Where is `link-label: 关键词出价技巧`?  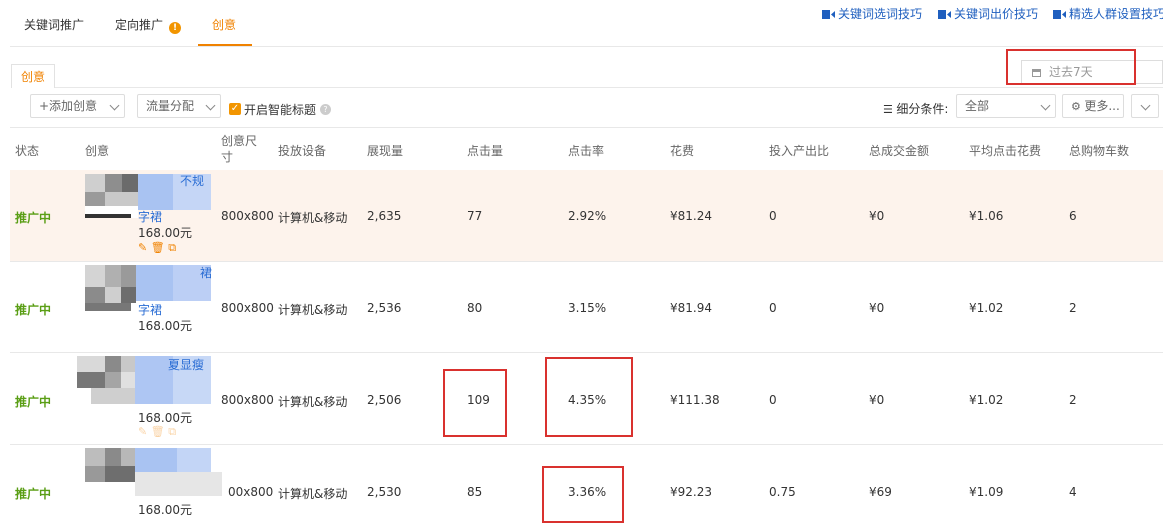
link-label: 关键词出价技巧 is located at coordinates (996, 14).